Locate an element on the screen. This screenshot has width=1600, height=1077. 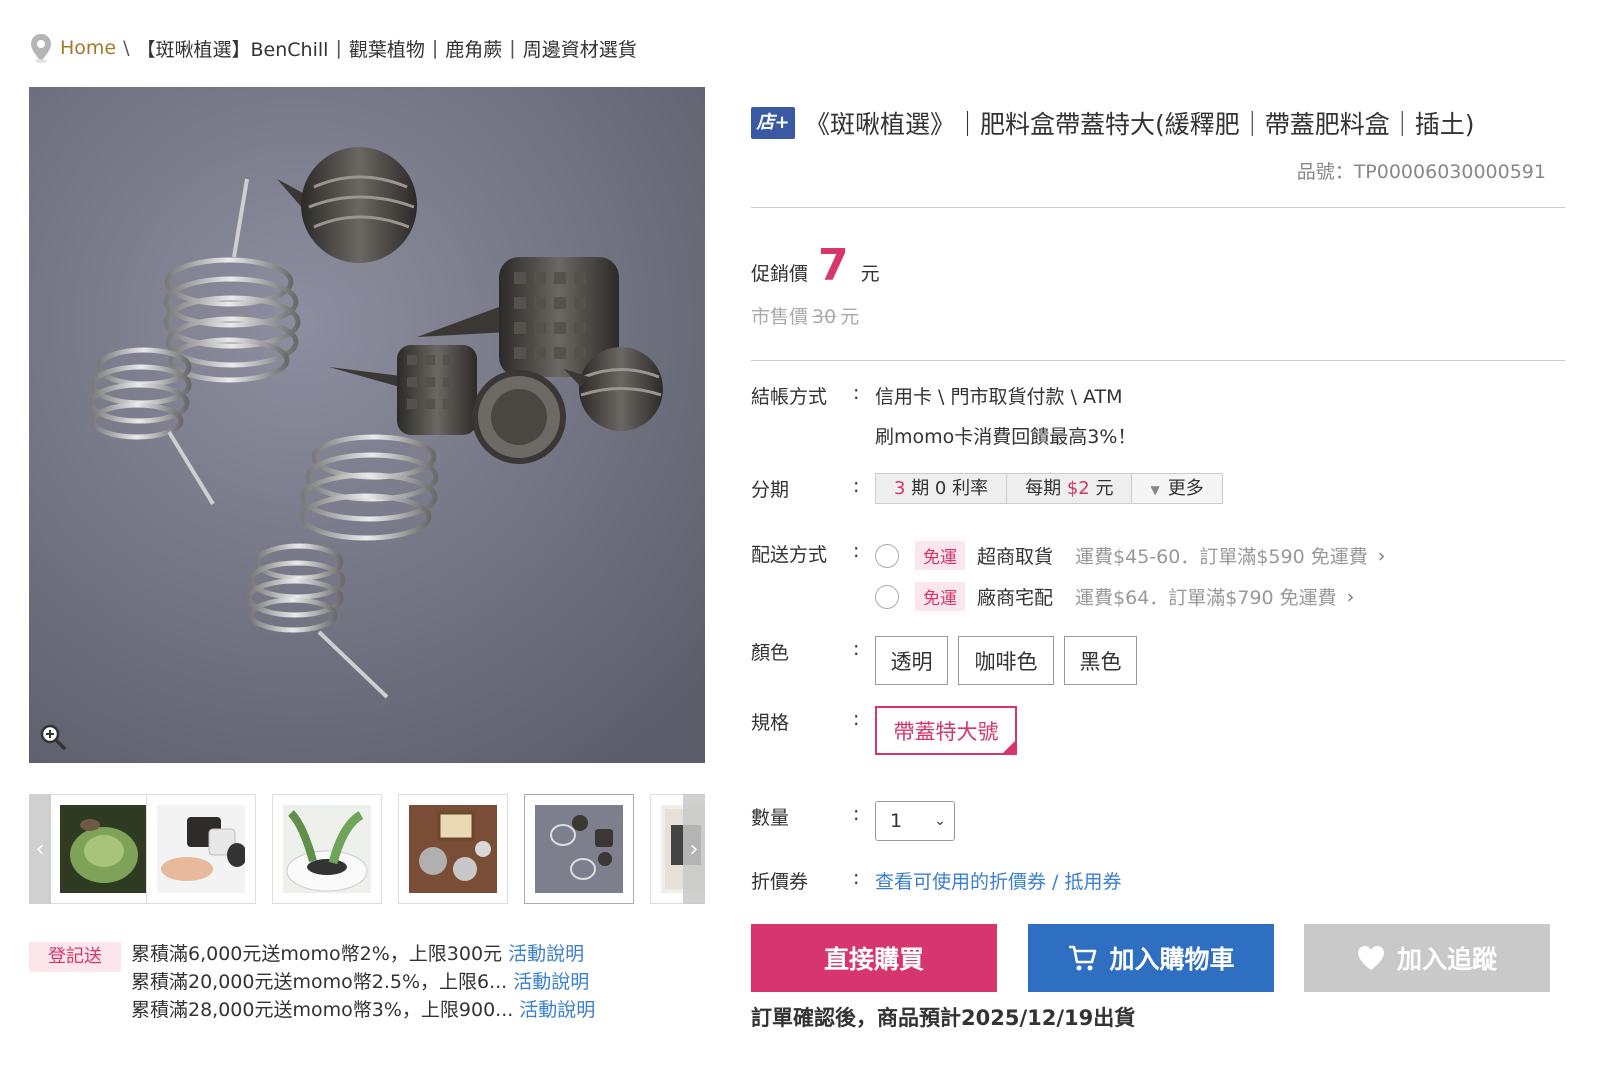
promo-row: 累積滿28,000元送momo幣3%，上限900... 活動說明 is located at coordinates (363, 1010).